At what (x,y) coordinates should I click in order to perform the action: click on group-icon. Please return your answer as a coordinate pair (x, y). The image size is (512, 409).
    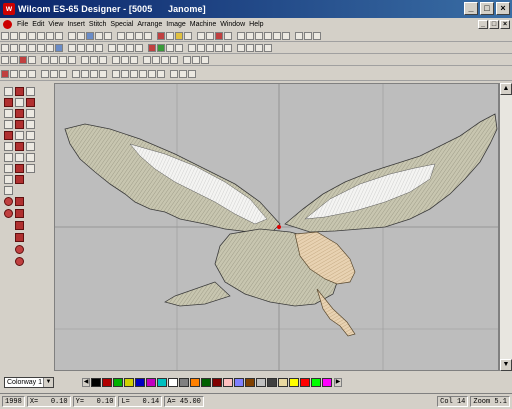
    Looking at the image, I should click on (241, 36).